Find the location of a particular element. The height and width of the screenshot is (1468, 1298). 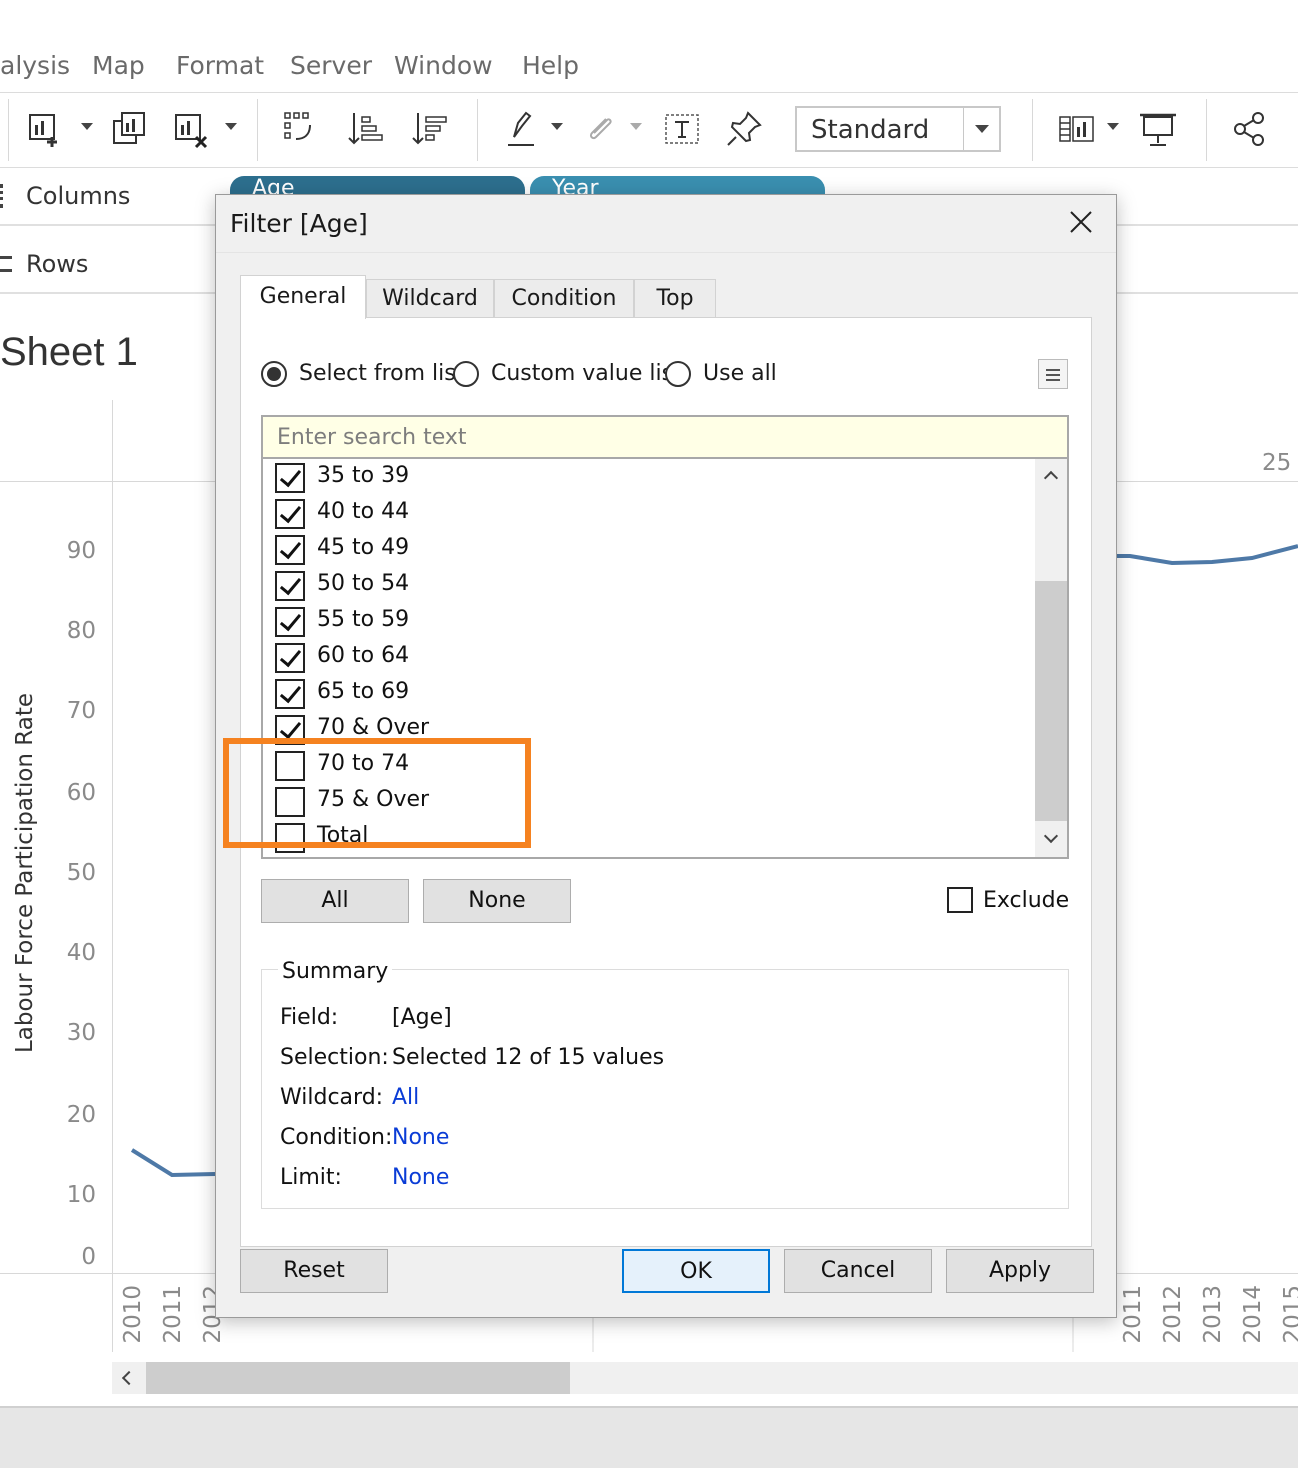

summary-wildcard-link: All is located at coordinates (405, 1097).